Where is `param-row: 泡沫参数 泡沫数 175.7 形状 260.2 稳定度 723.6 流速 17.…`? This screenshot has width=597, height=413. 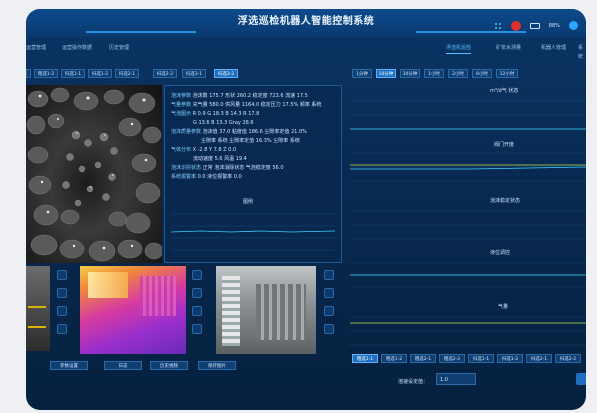 param-row: 泡沫参数 泡沫数 175.7 形状 260.2 稳定度 723.6 流速 17.… is located at coordinates (239, 96).